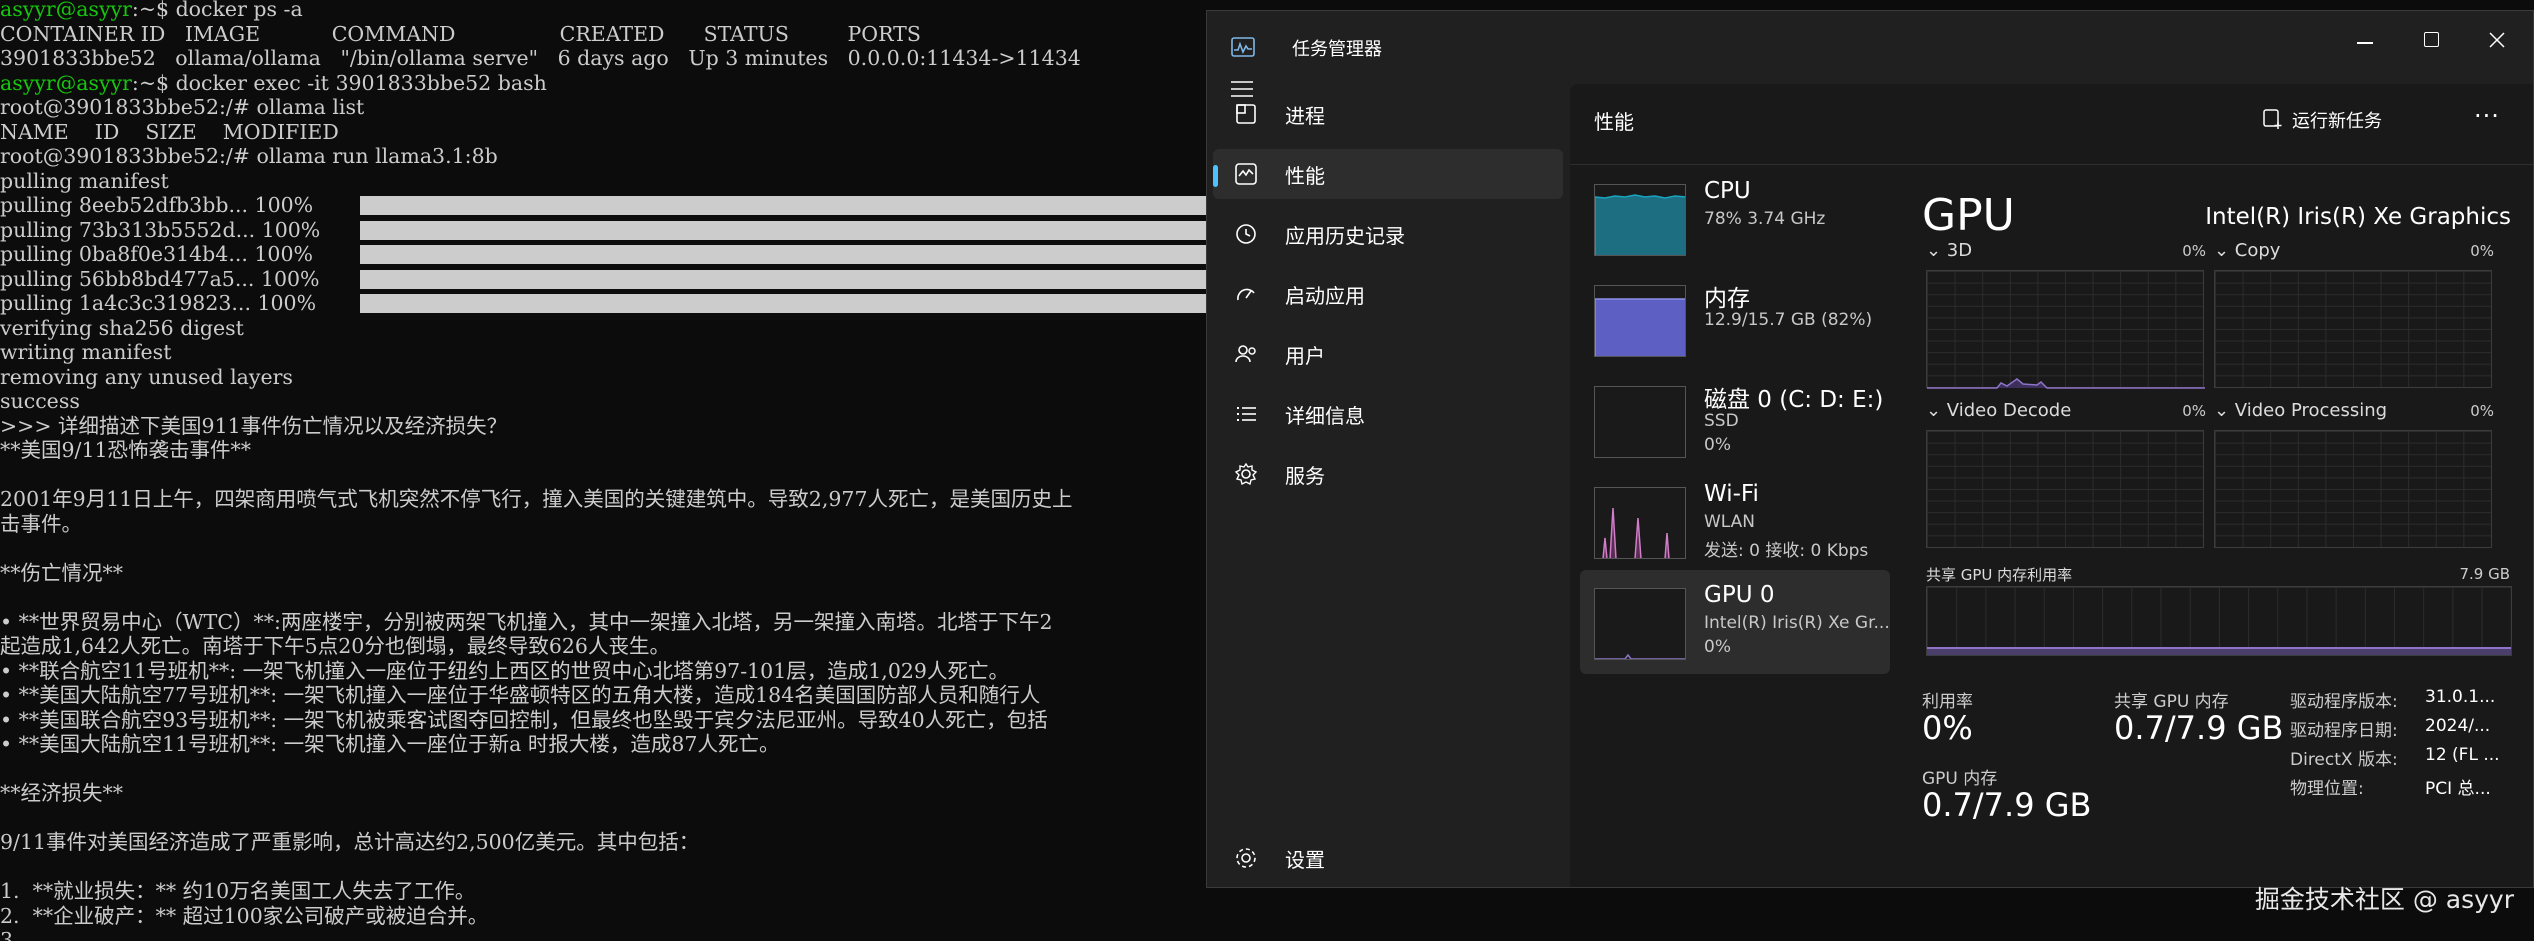 Image resolution: width=2534 pixels, height=941 pixels. I want to click on terminal-line: NAME ID SIZE MODIFIED, so click(169, 131).